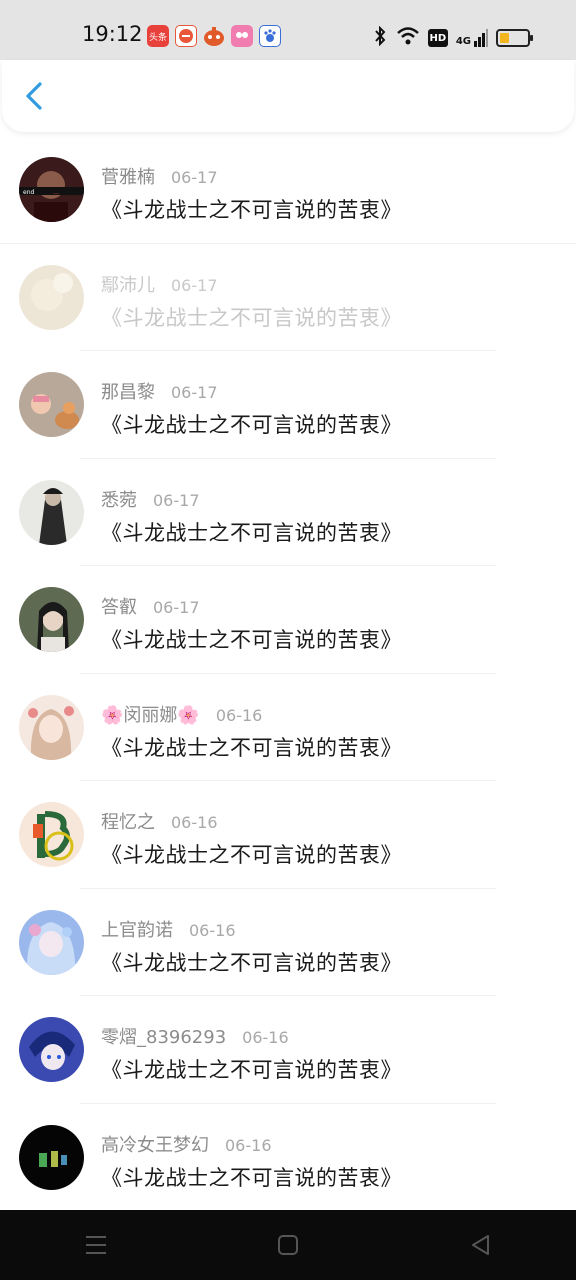 The height and width of the screenshot is (1280, 576). I want to click on baidu-app-icon, so click(270, 36).